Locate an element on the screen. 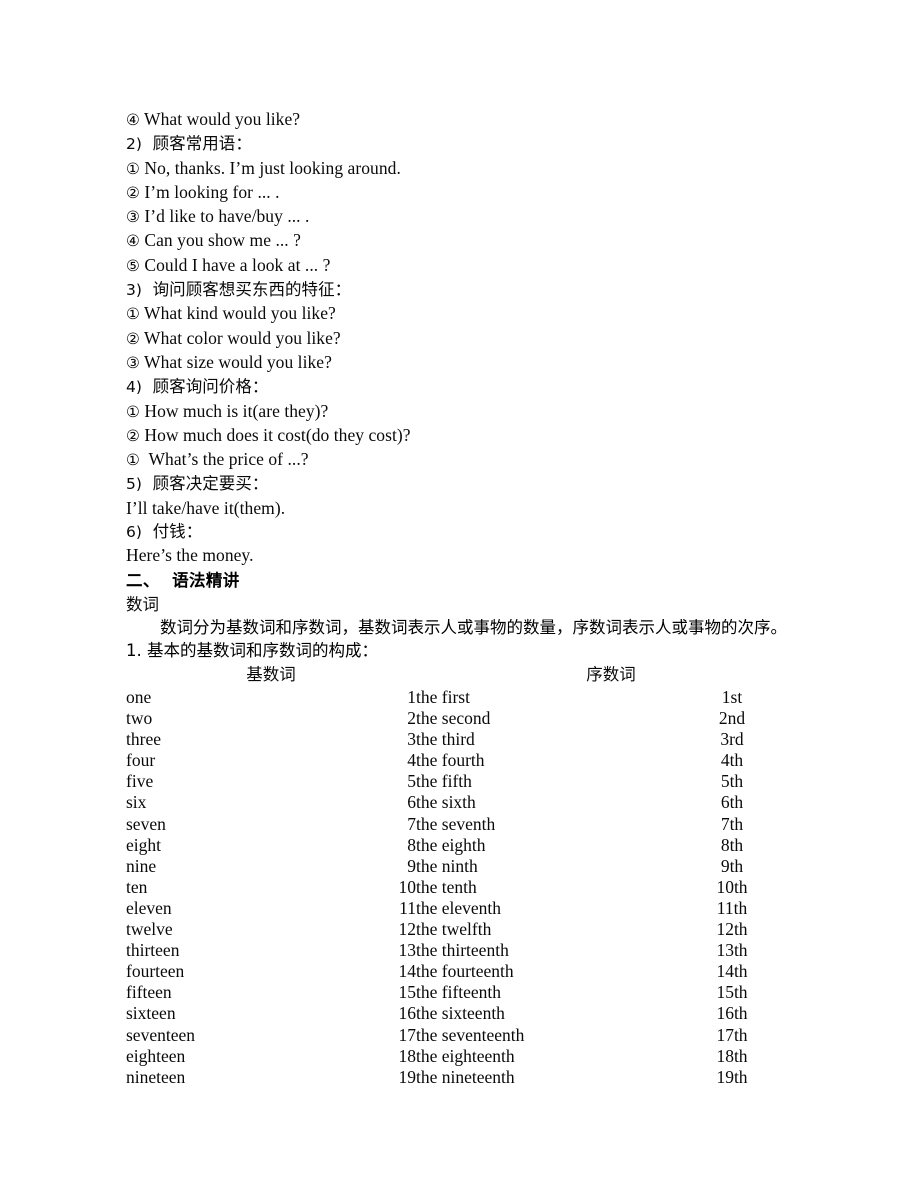 This screenshot has width=920, height=1191. cell-ordinal-number: 16th is located at coordinates (732, 1013).